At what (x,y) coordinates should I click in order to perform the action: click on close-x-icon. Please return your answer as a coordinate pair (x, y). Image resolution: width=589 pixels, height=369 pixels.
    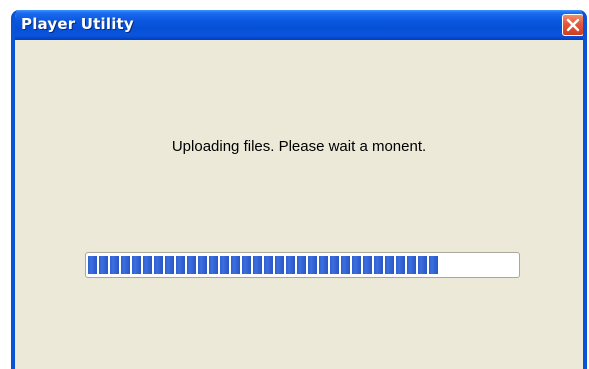
    Looking at the image, I should click on (573, 25).